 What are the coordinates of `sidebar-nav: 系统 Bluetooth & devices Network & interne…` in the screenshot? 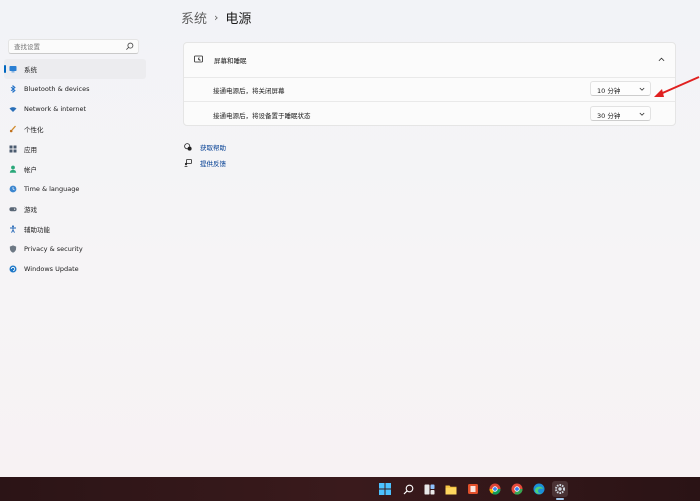 It's located at (74, 169).